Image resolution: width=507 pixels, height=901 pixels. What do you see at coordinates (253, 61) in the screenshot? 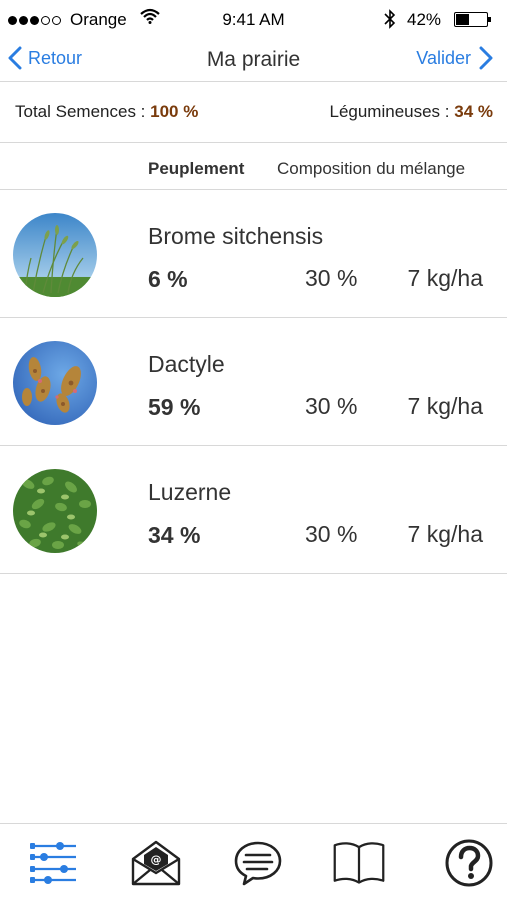
I see `navigation-bar: Retour Ma prairie Valider` at bounding box center [253, 61].